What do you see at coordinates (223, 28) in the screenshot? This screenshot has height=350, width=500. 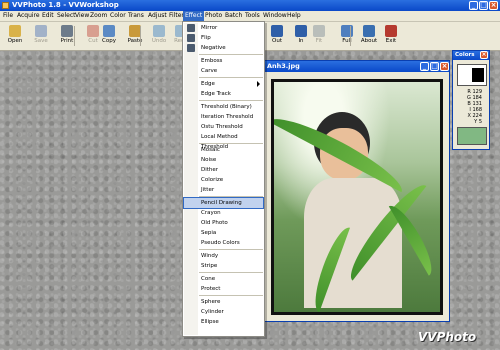 I see `menu-item-mirror: Mirror` at bounding box center [223, 28].